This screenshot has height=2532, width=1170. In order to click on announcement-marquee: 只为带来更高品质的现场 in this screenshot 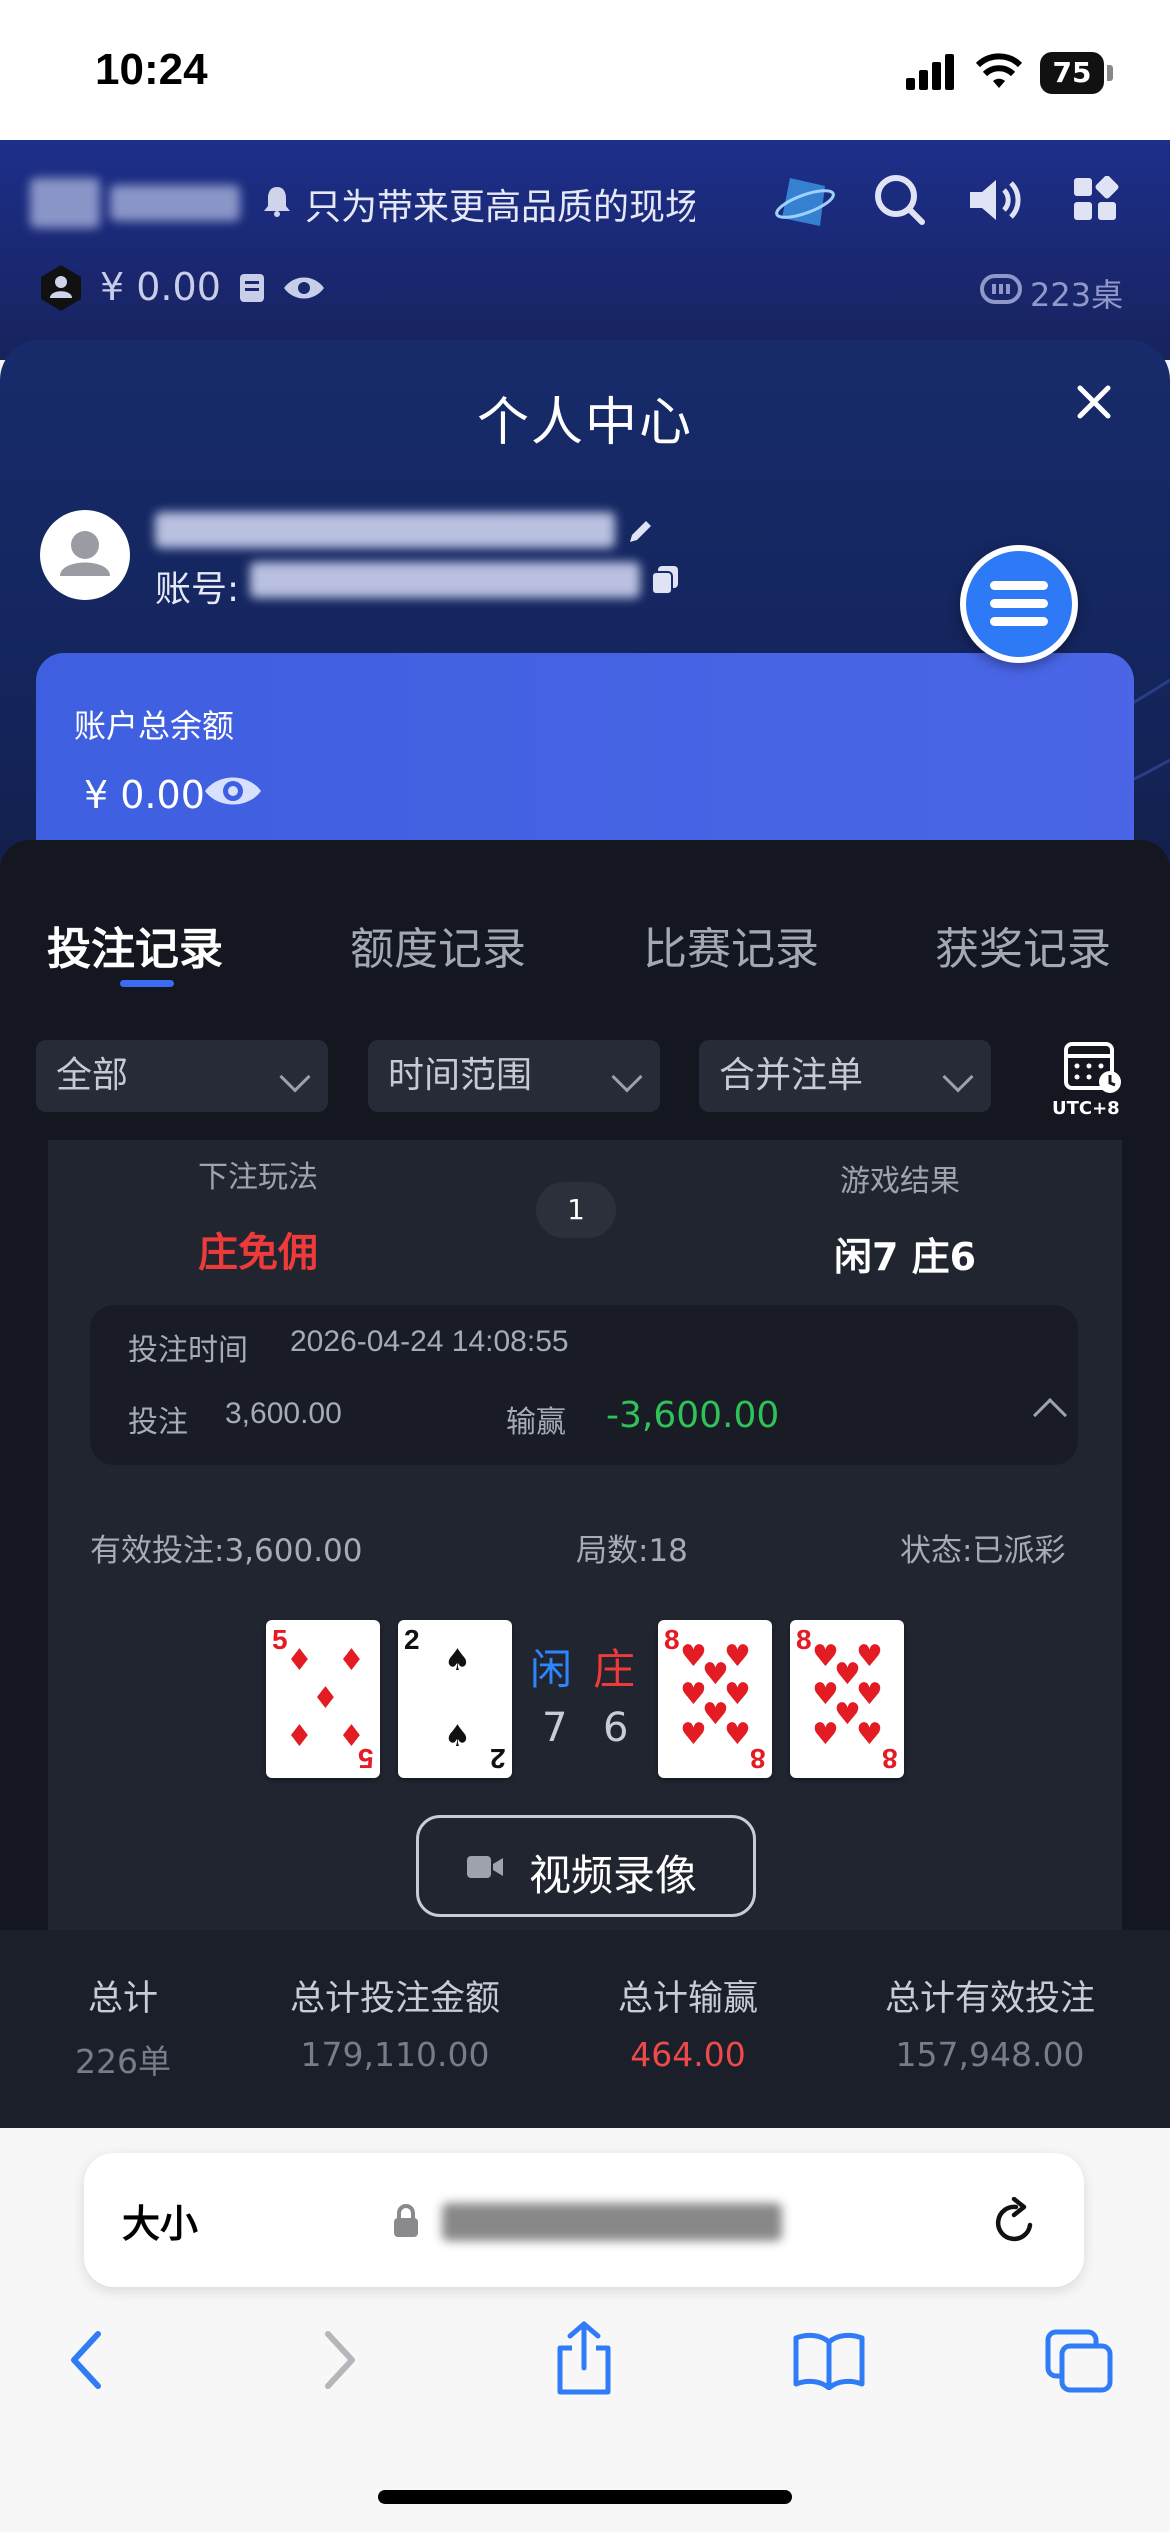, I will do `click(500, 204)`.